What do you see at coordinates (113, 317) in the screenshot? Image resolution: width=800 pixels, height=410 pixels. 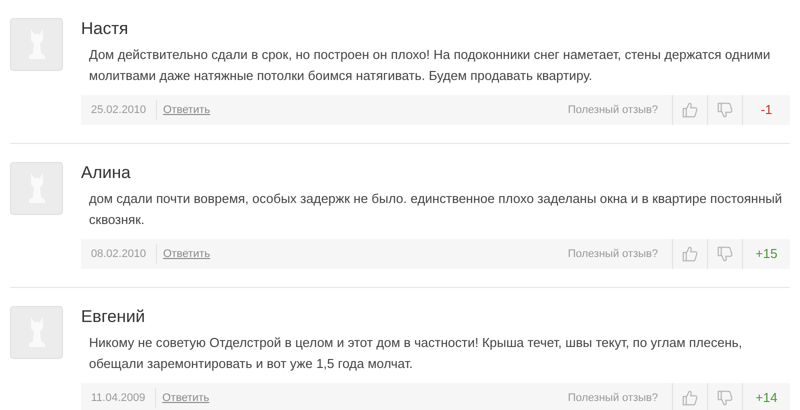 I see `author-name: Евгений` at bounding box center [113, 317].